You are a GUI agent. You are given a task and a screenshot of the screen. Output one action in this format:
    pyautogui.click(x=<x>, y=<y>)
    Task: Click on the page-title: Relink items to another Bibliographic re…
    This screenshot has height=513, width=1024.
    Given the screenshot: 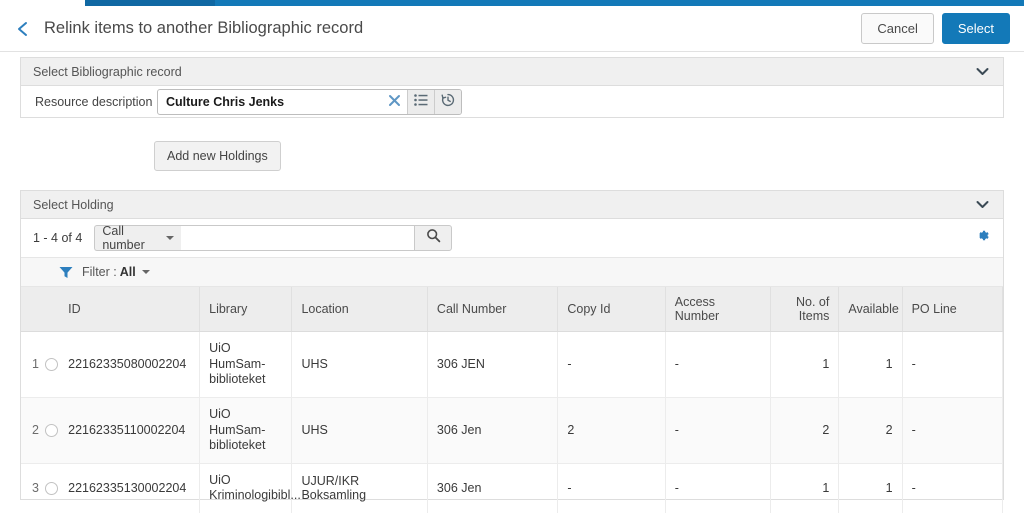 What is the action you would take?
    pyautogui.click(x=204, y=28)
    